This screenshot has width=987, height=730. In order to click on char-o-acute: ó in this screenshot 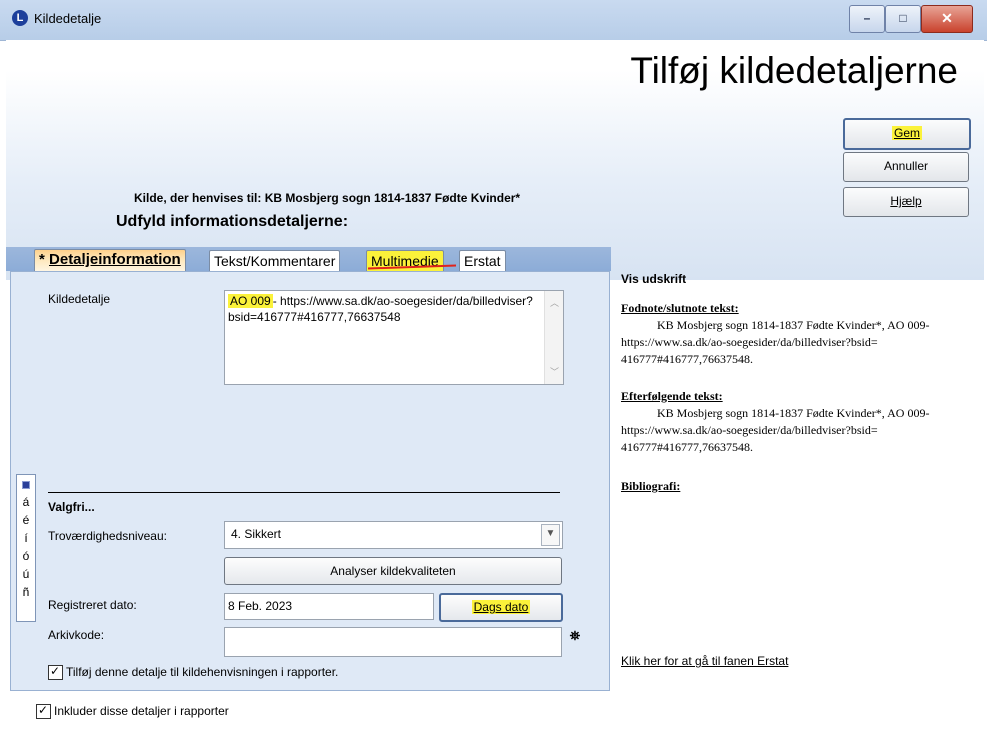, I will do `click(26, 556)`.